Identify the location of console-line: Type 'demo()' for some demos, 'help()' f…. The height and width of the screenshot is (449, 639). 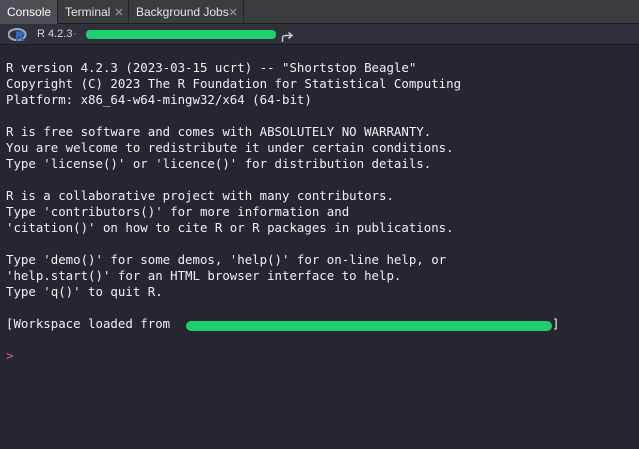
(226, 259).